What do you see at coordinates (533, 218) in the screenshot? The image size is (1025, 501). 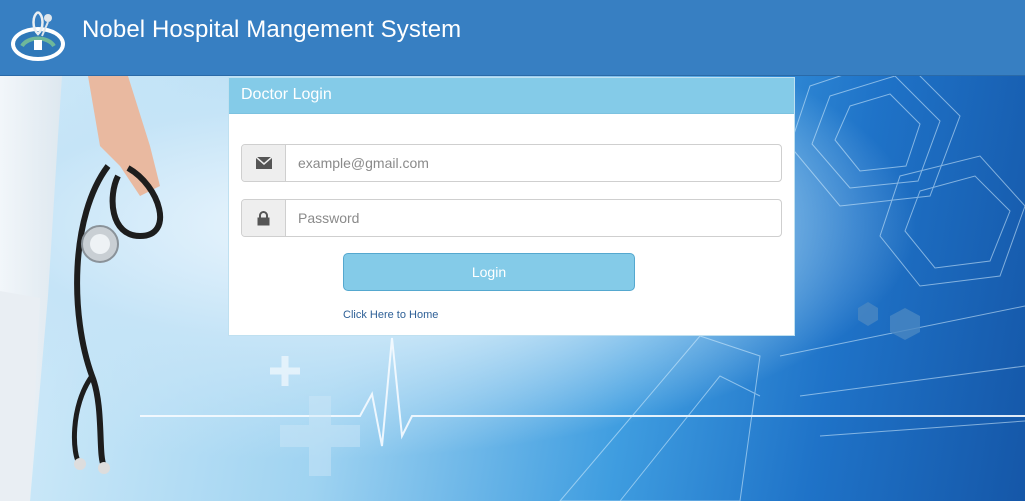 I see `password-input` at bounding box center [533, 218].